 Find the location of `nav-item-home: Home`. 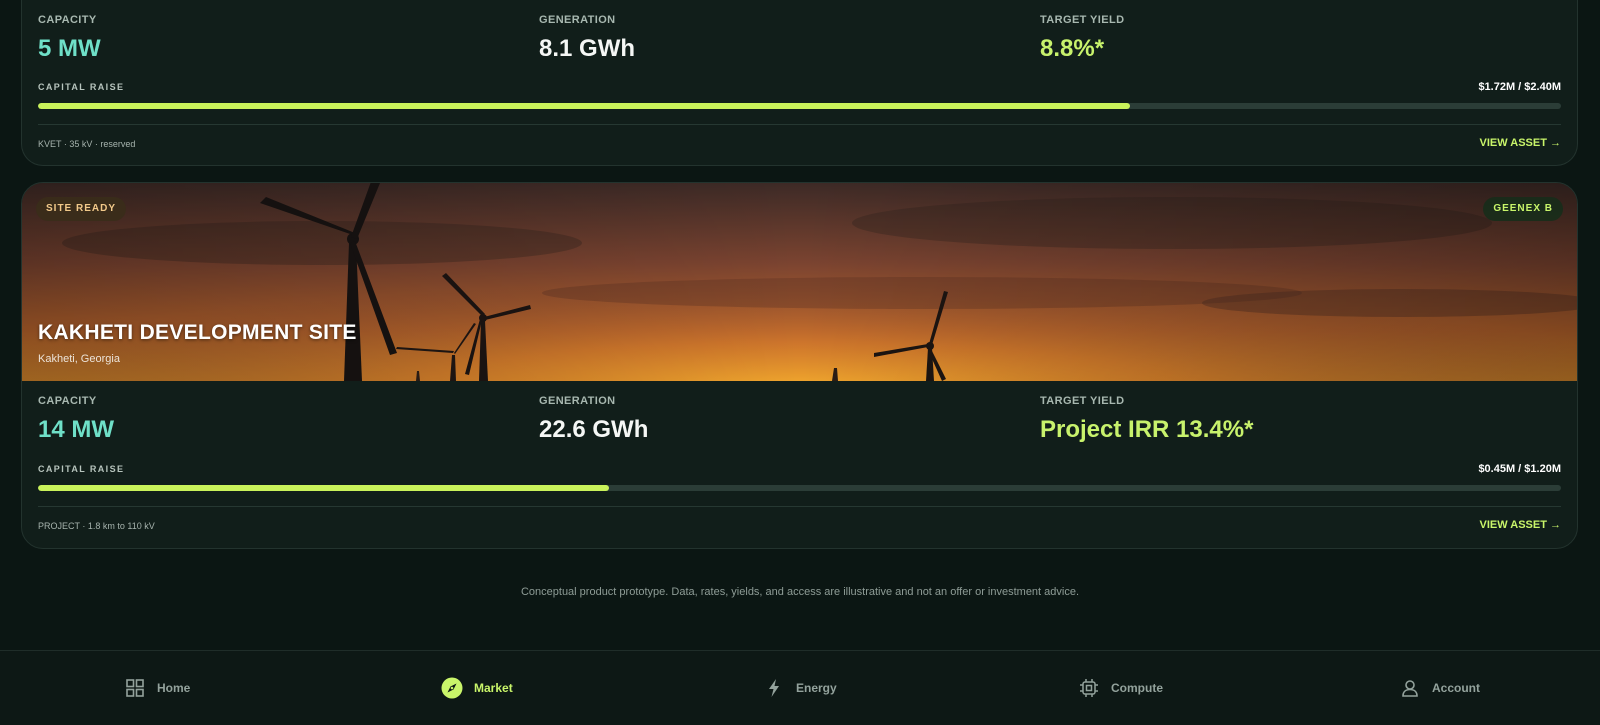

nav-item-home: Home is located at coordinates (157, 688).